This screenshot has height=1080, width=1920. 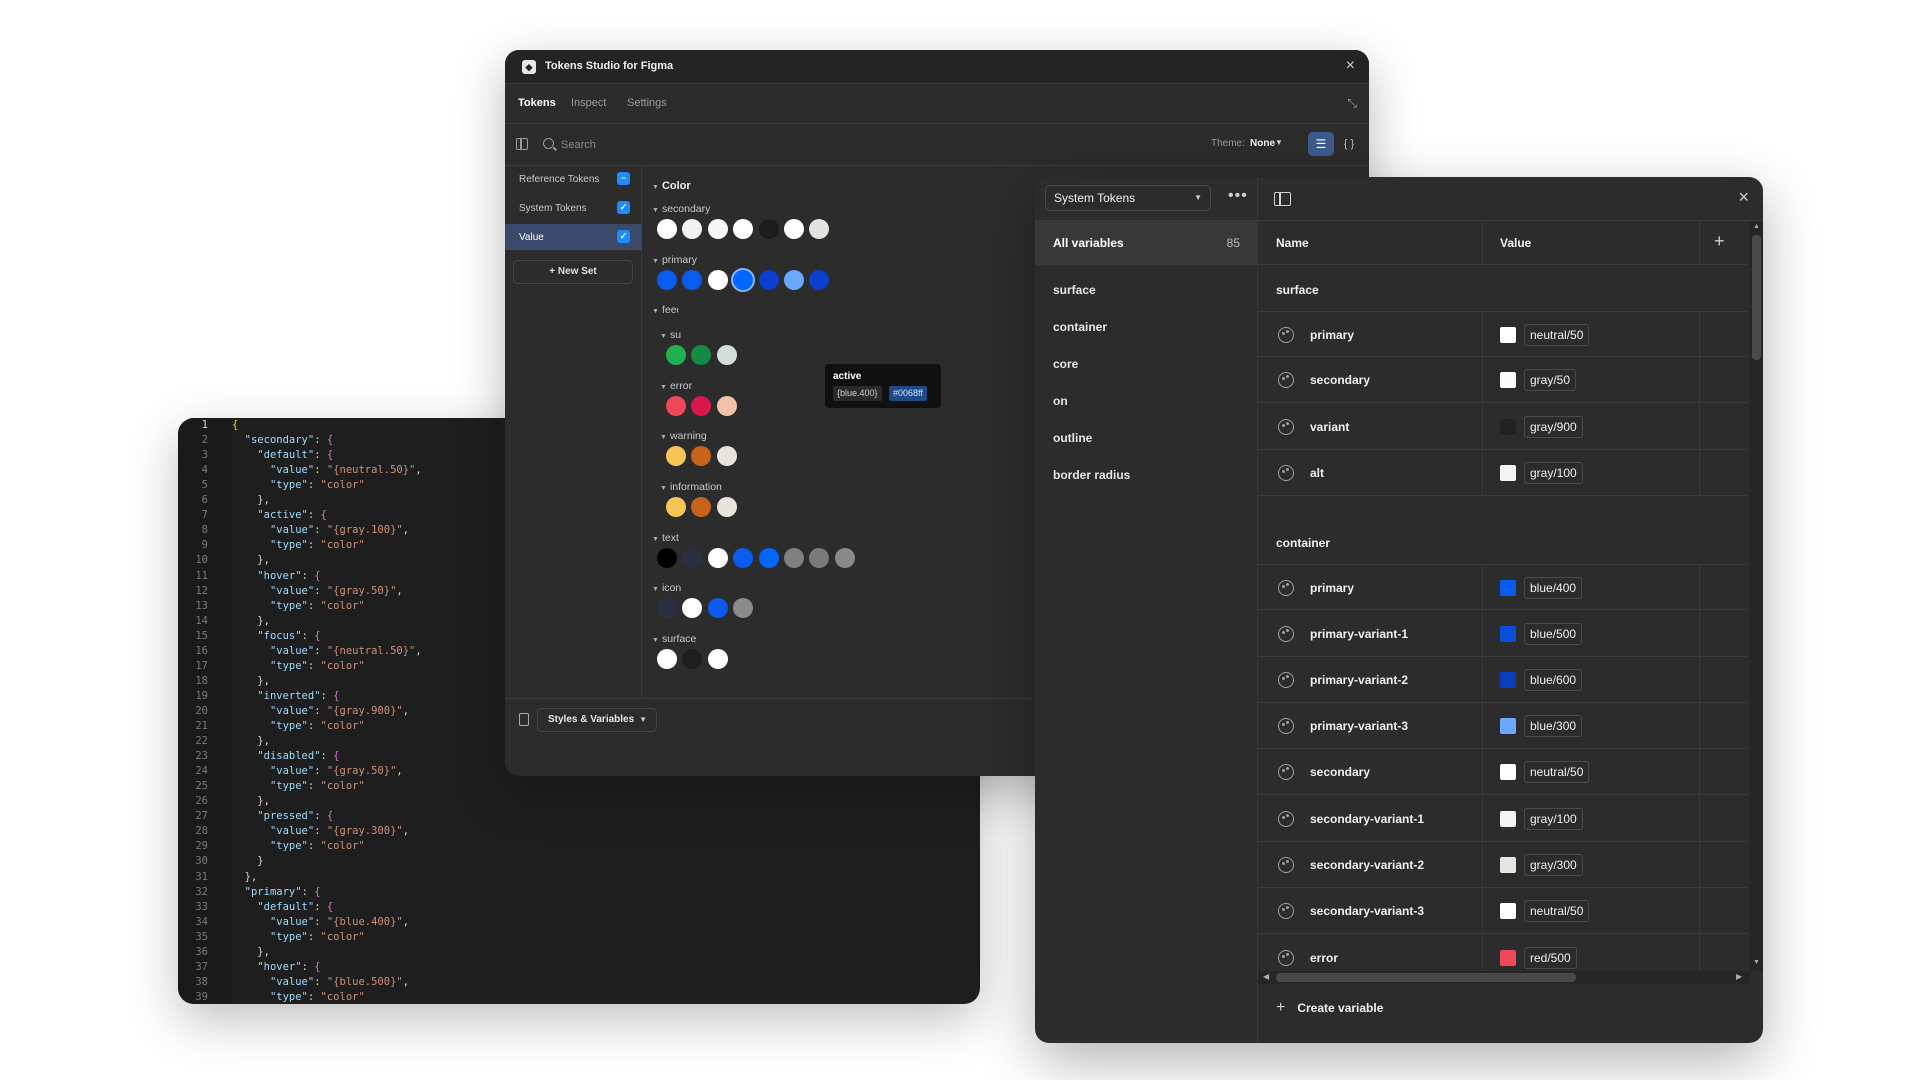 What do you see at coordinates (1282, 199) in the screenshot?
I see `sidebar-toggle-icon` at bounding box center [1282, 199].